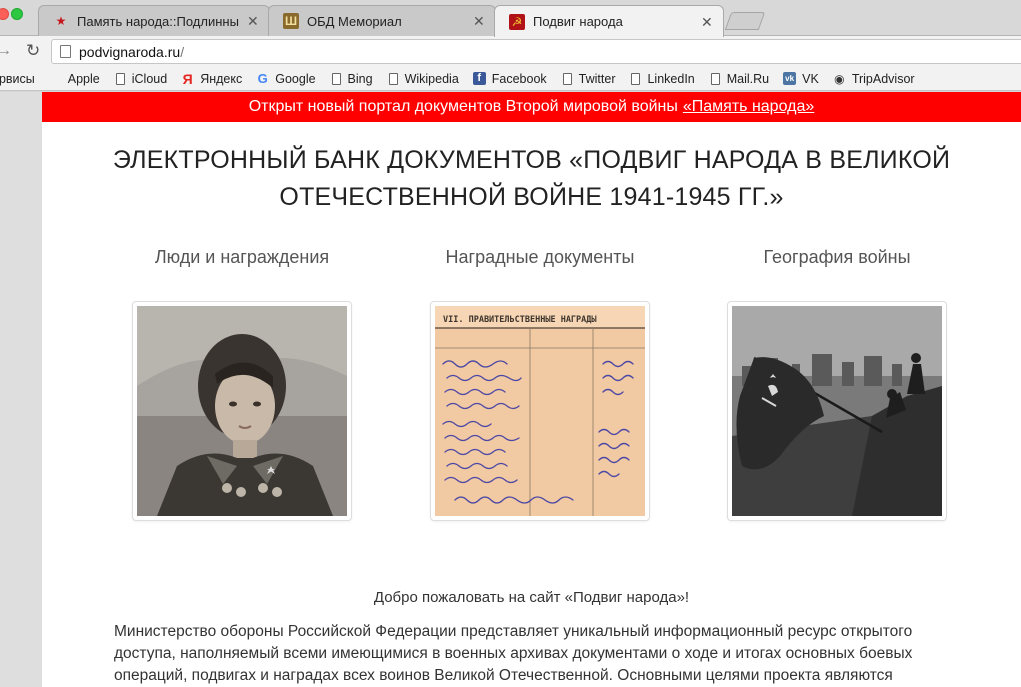 The width and height of the screenshot is (1021, 687). I want to click on bookmark-wikipedia: Wikipedia, so click(423, 79).